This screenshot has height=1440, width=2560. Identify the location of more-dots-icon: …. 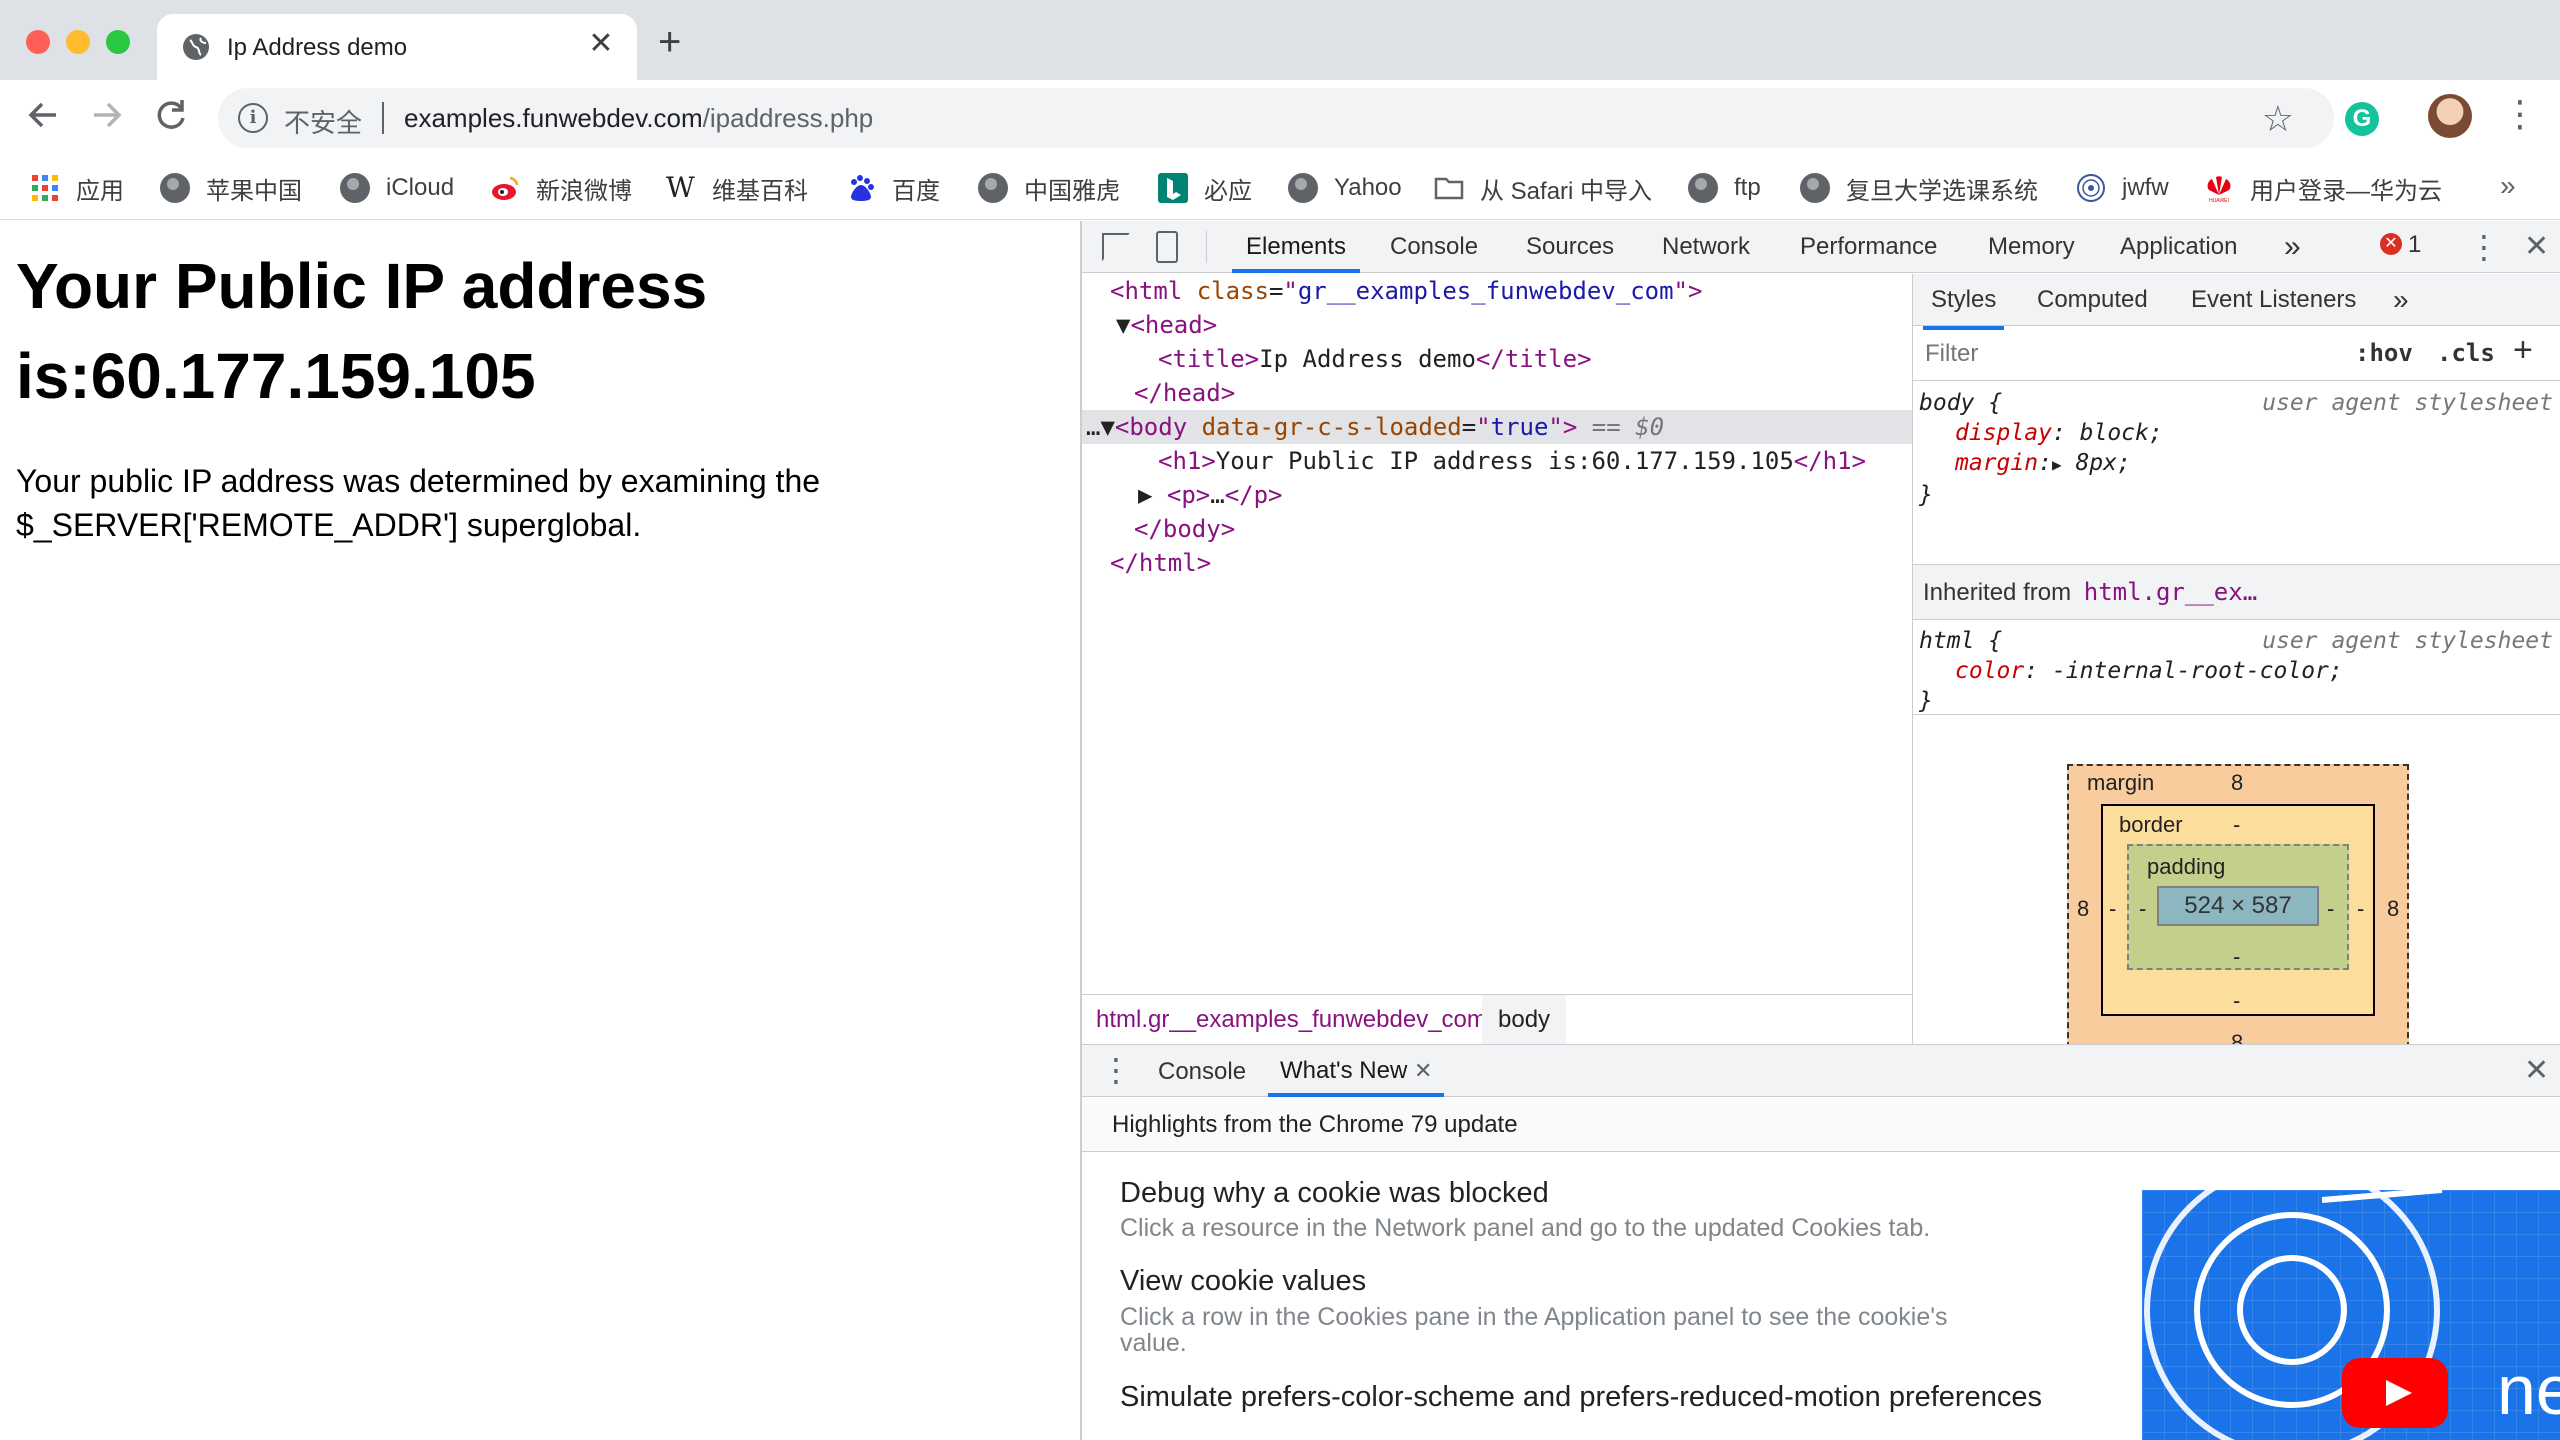
(1093, 427).